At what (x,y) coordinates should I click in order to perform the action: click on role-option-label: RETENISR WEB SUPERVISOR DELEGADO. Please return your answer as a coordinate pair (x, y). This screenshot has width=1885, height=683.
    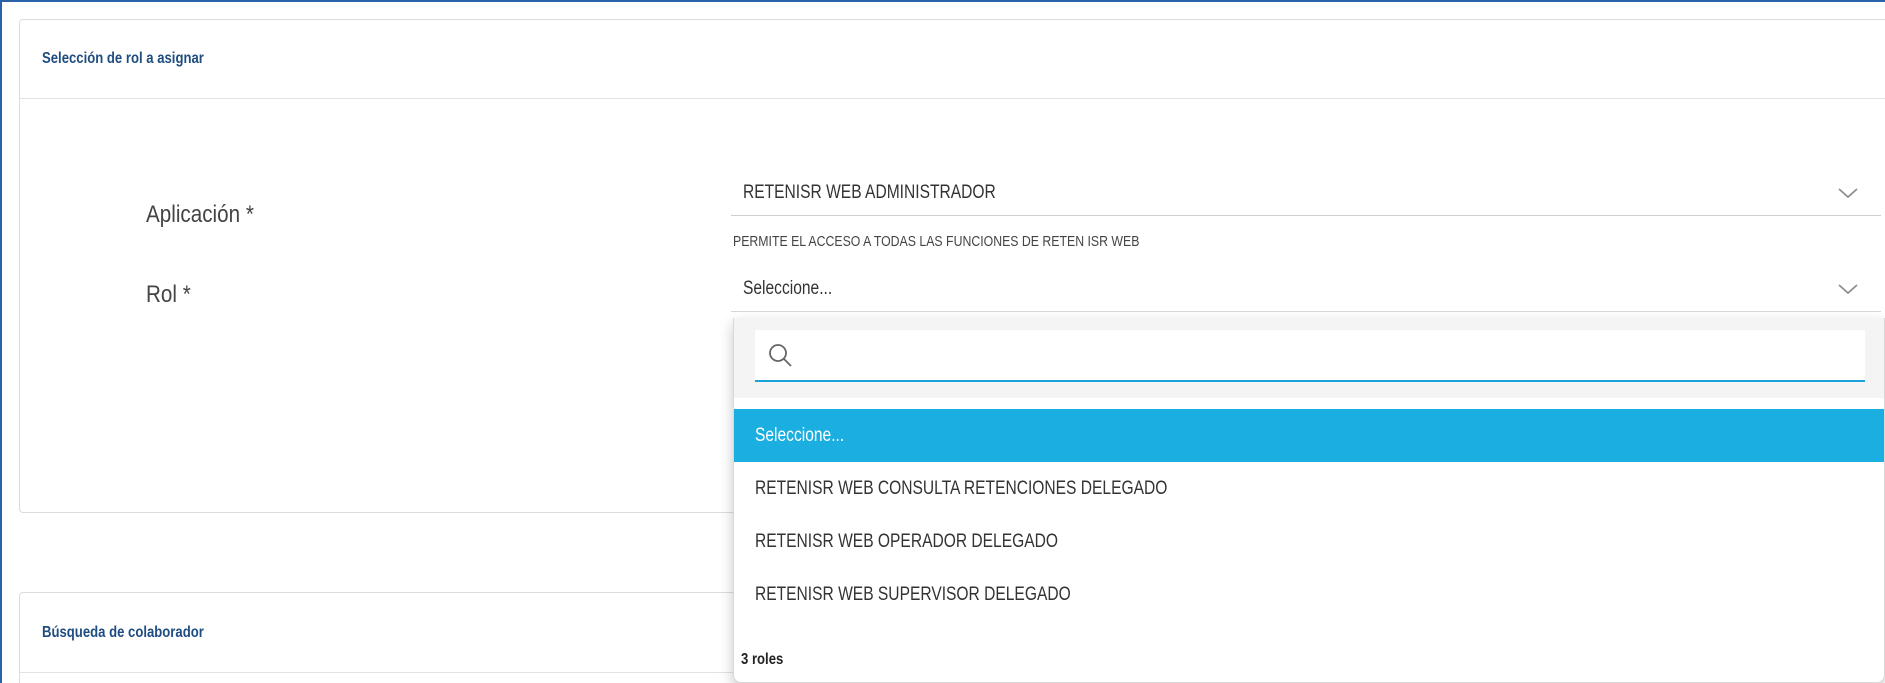
    Looking at the image, I should click on (913, 594).